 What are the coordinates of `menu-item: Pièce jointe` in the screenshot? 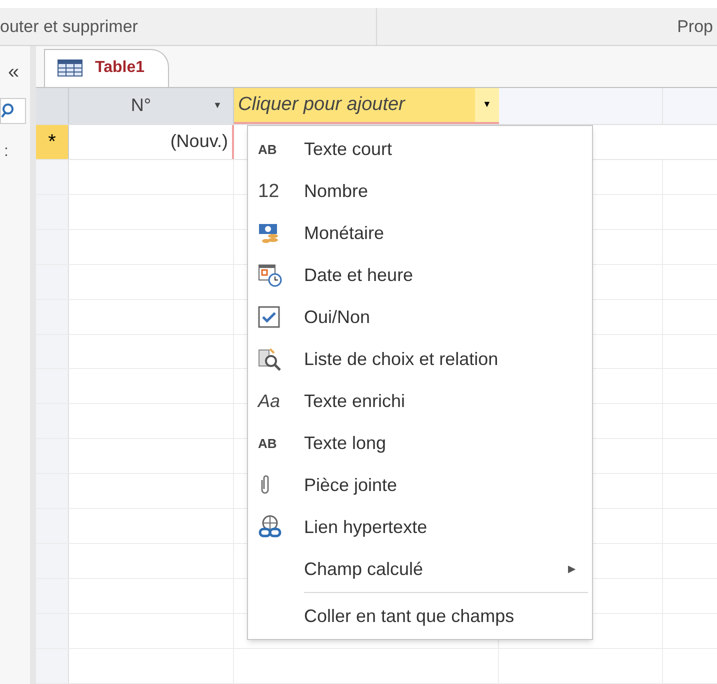 It's located at (420, 485).